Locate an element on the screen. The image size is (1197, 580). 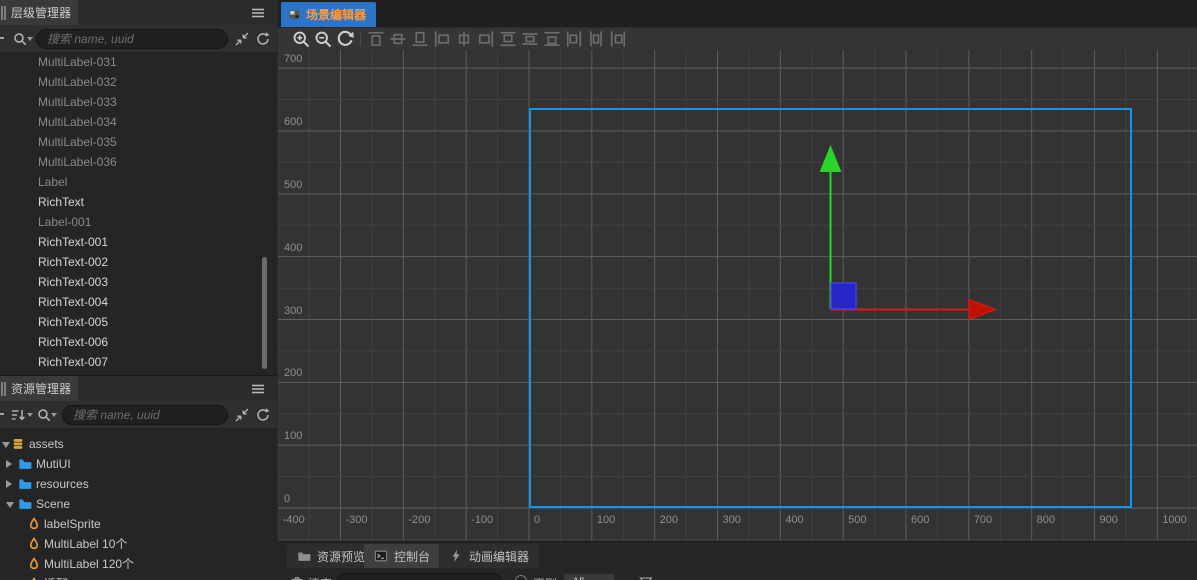
distribute-bottom-icon is located at coordinates (552, 39).